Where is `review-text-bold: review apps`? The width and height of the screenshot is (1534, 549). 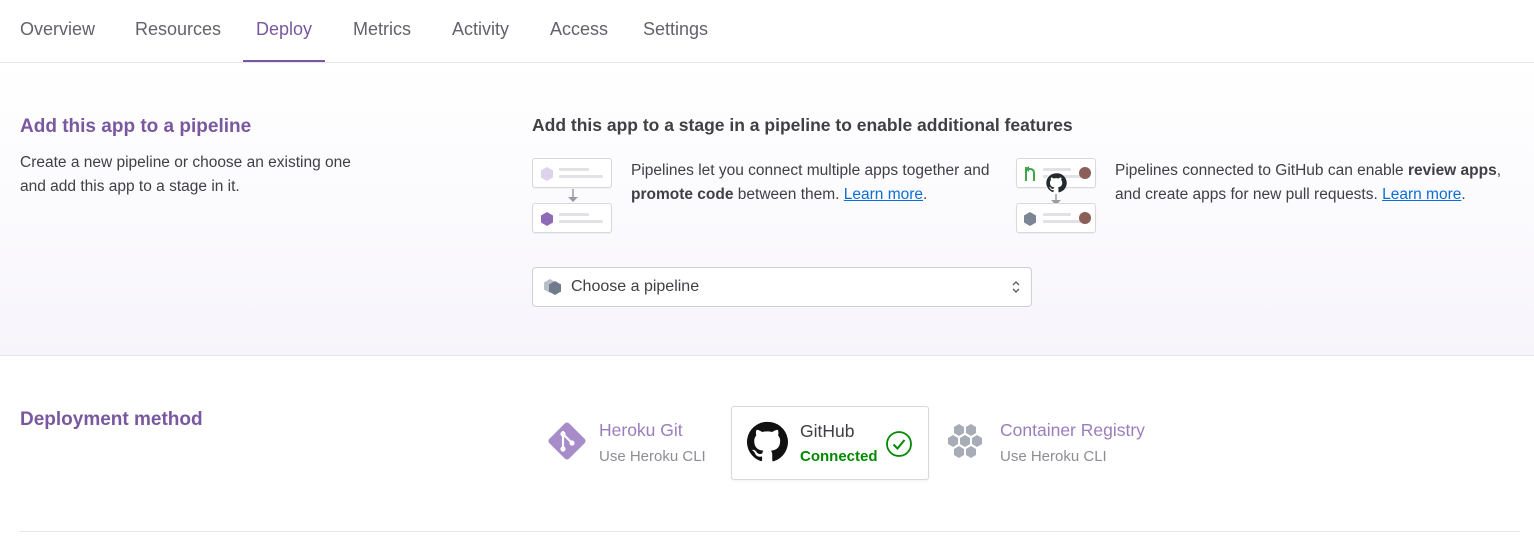 review-text-bold: review apps is located at coordinates (1452, 170).